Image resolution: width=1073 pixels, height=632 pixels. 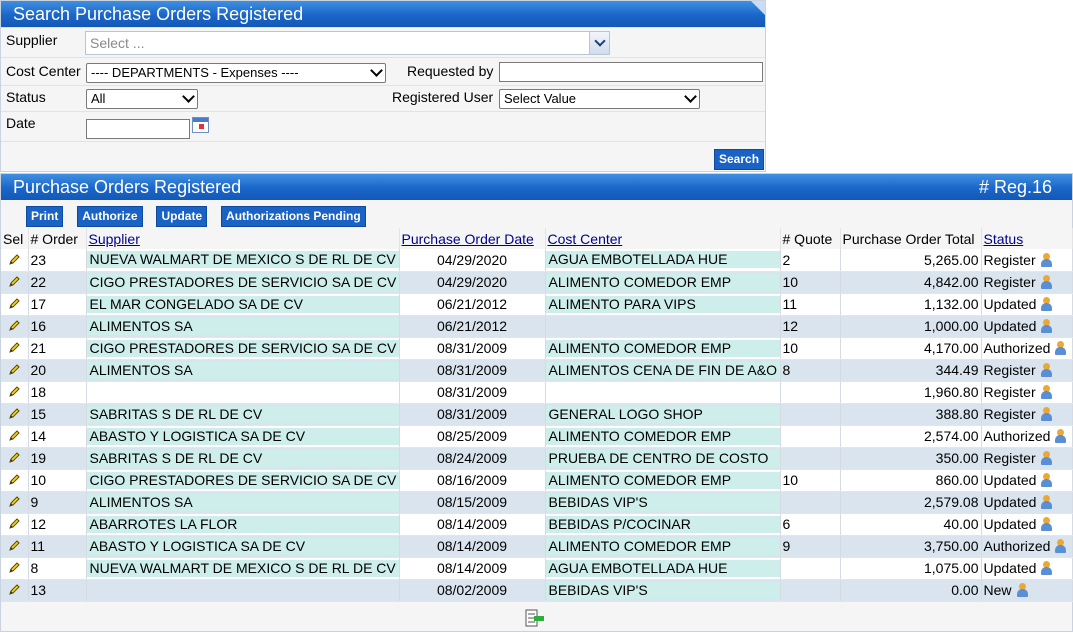 What do you see at coordinates (663, 238) in the screenshot?
I see `column-header-cost-center: Cost Center` at bounding box center [663, 238].